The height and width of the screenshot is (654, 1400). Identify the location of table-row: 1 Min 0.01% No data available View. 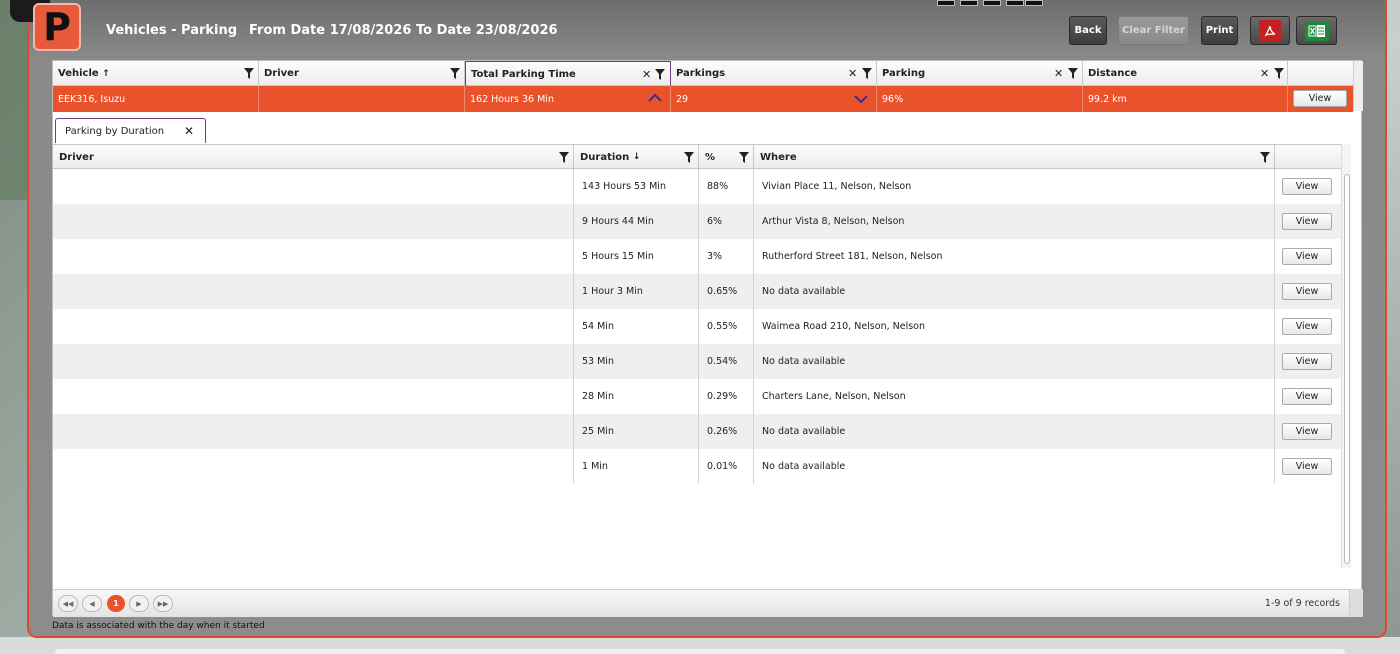
(697, 466).